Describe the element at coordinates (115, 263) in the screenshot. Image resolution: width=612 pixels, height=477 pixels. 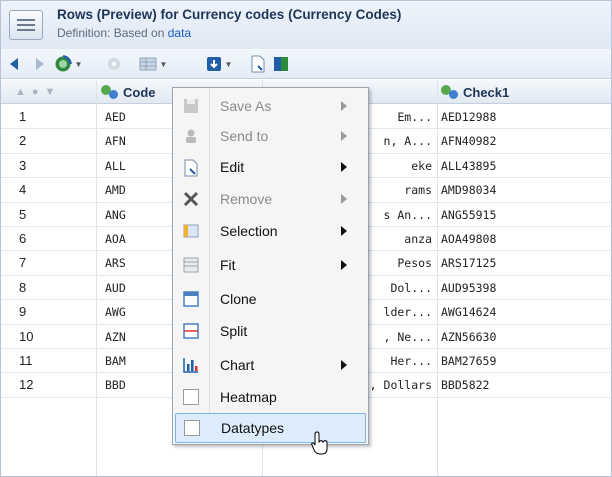
I see `code-cell: ARS` at that location.